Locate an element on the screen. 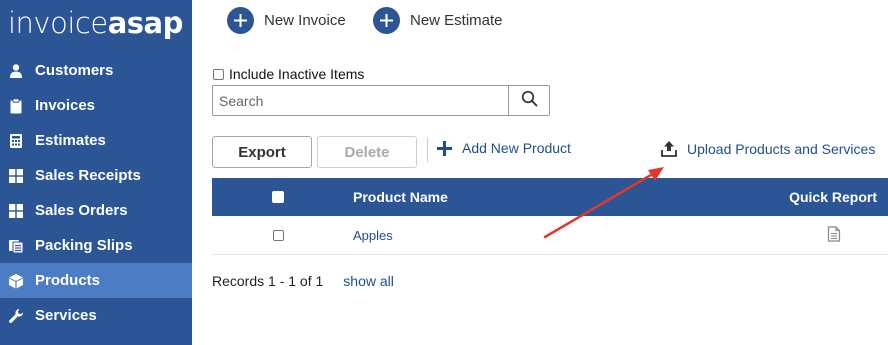 The width and height of the screenshot is (888, 345). include-inactive-toggle: Include Inactive Items is located at coordinates (288, 74).